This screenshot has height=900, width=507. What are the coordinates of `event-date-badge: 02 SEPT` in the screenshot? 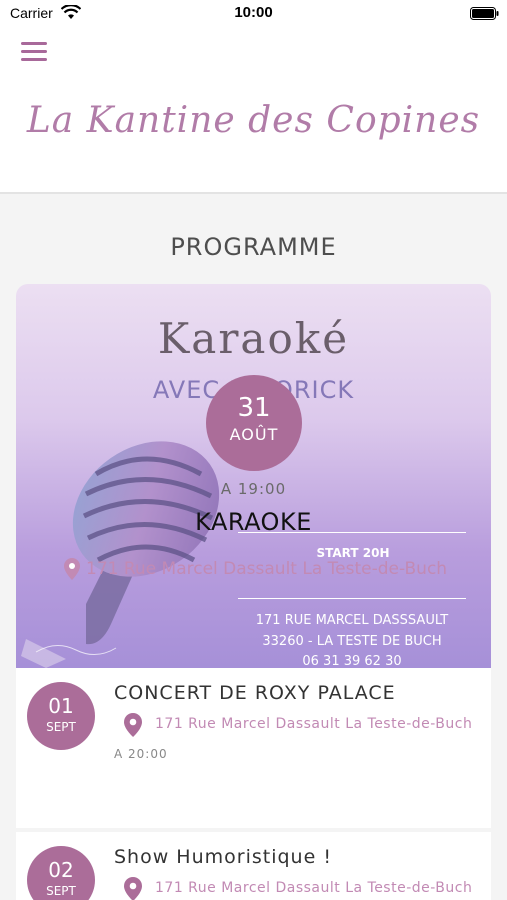 It's located at (61, 873).